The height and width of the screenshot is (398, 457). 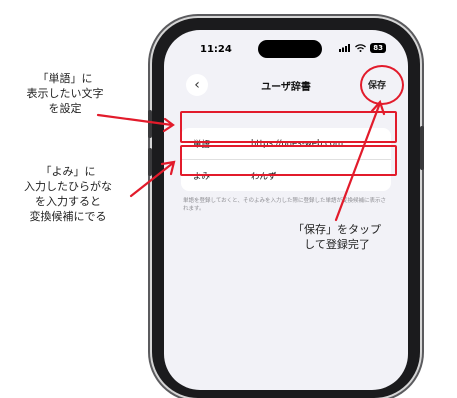 I want to click on save-annotation: 「保存」をタップ して登録完了, so click(x=337, y=237).